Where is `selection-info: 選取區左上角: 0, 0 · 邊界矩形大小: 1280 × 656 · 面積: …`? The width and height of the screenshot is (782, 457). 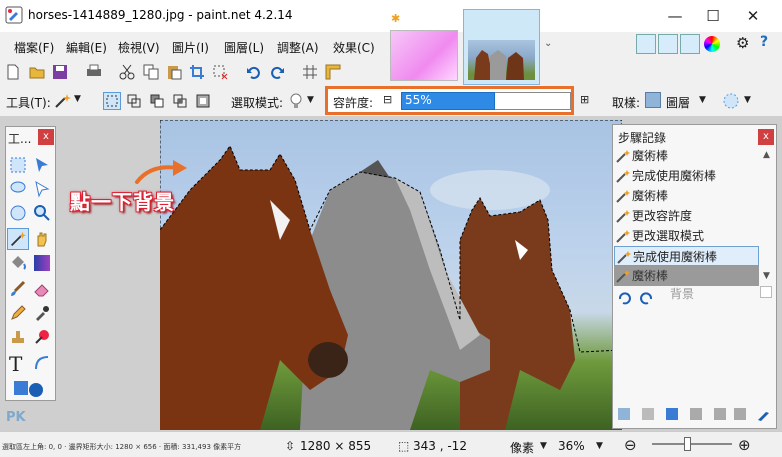 selection-info: 選取區左上角: 0, 0 · 邊界矩形大小: 1280 × 656 · 面積: … is located at coordinates (122, 447).